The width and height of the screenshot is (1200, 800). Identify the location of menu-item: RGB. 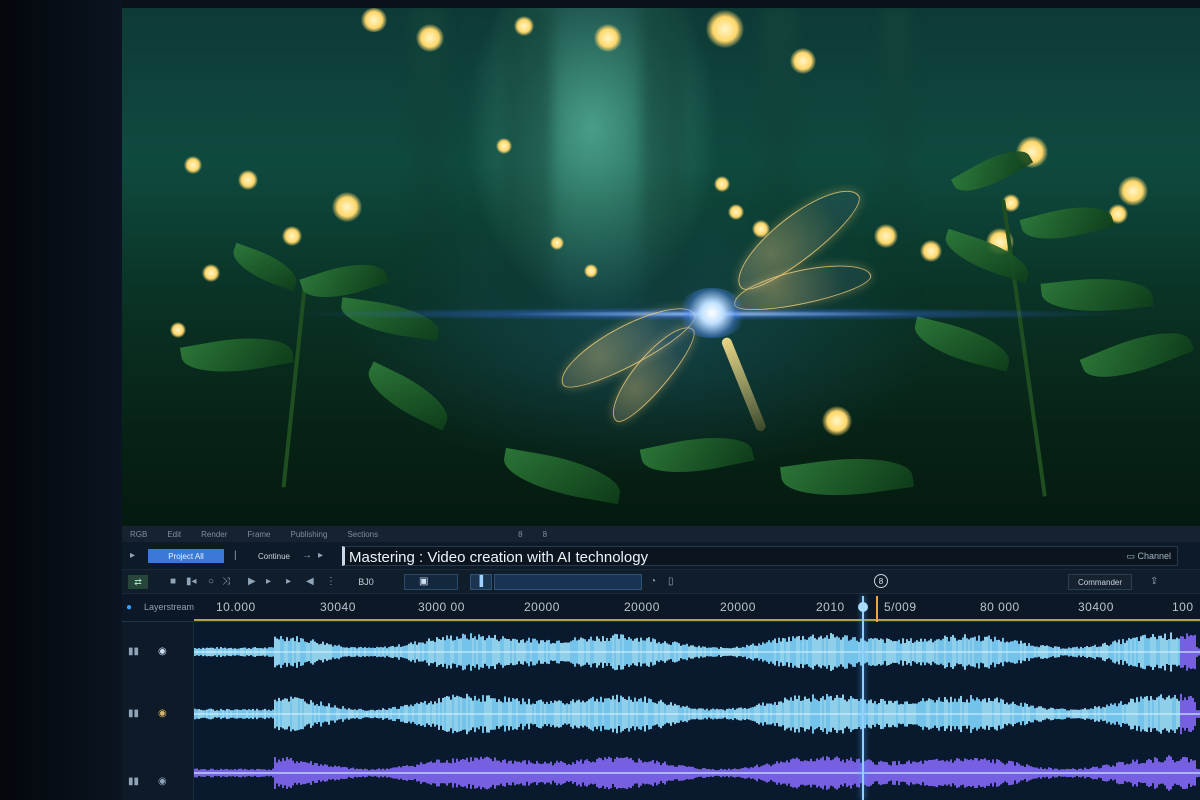
(140, 534).